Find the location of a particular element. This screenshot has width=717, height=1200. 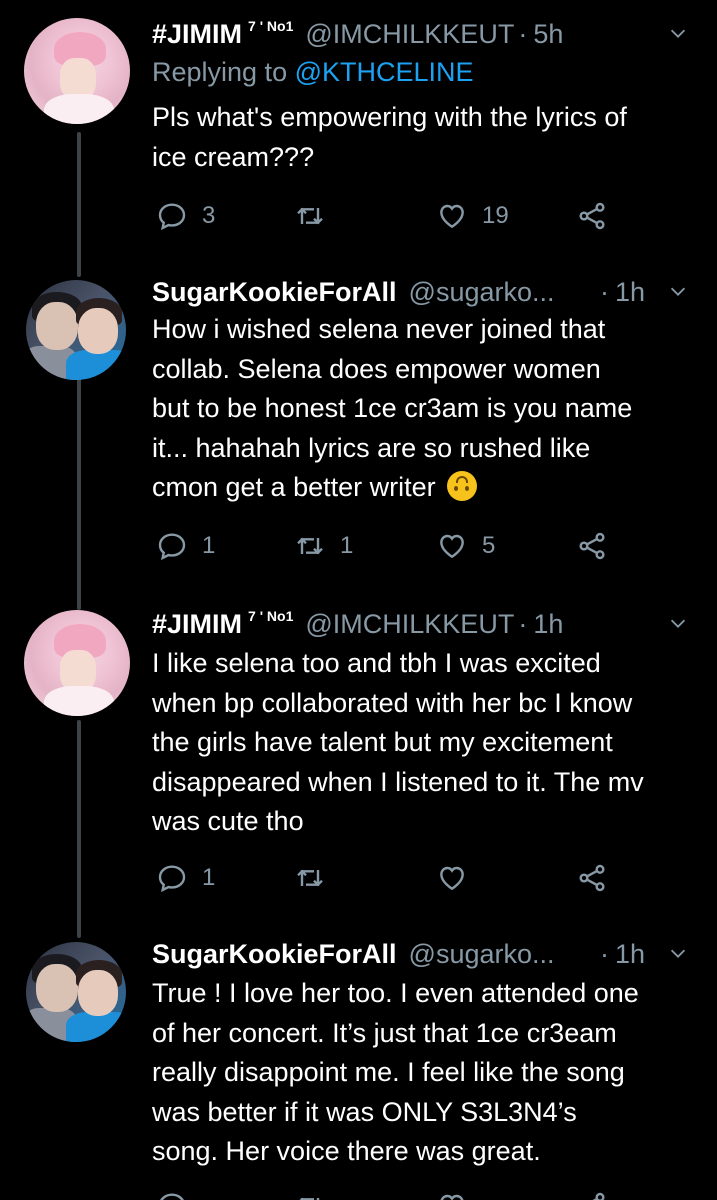

text-line: I like selena too and tbh I was excited is located at coordinates (376, 663).